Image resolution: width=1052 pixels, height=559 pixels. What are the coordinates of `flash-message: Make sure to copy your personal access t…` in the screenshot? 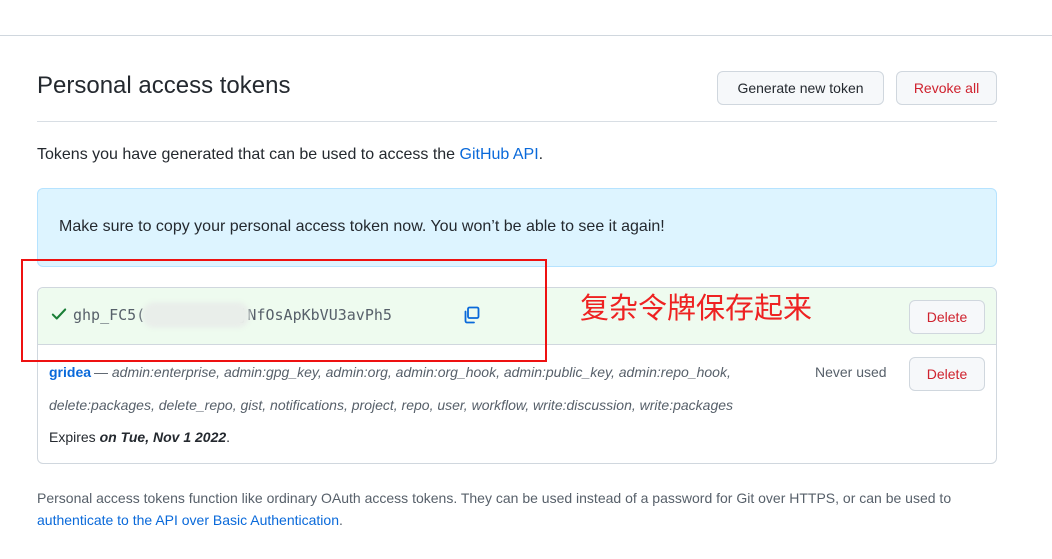 It's located at (362, 226).